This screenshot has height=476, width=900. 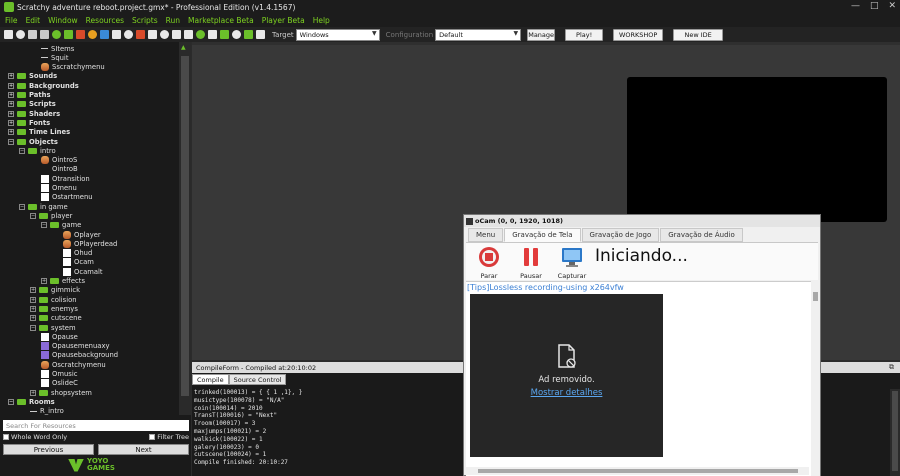 What do you see at coordinates (47, 411) in the screenshot?
I see `tree-item: R_intro` at bounding box center [47, 411].